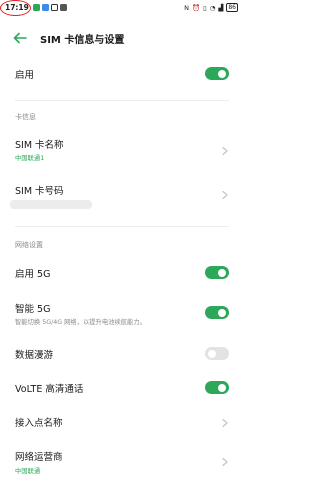  What do you see at coordinates (205, 7) in the screenshot?
I see `vibrate-icon: ▯` at bounding box center [205, 7].